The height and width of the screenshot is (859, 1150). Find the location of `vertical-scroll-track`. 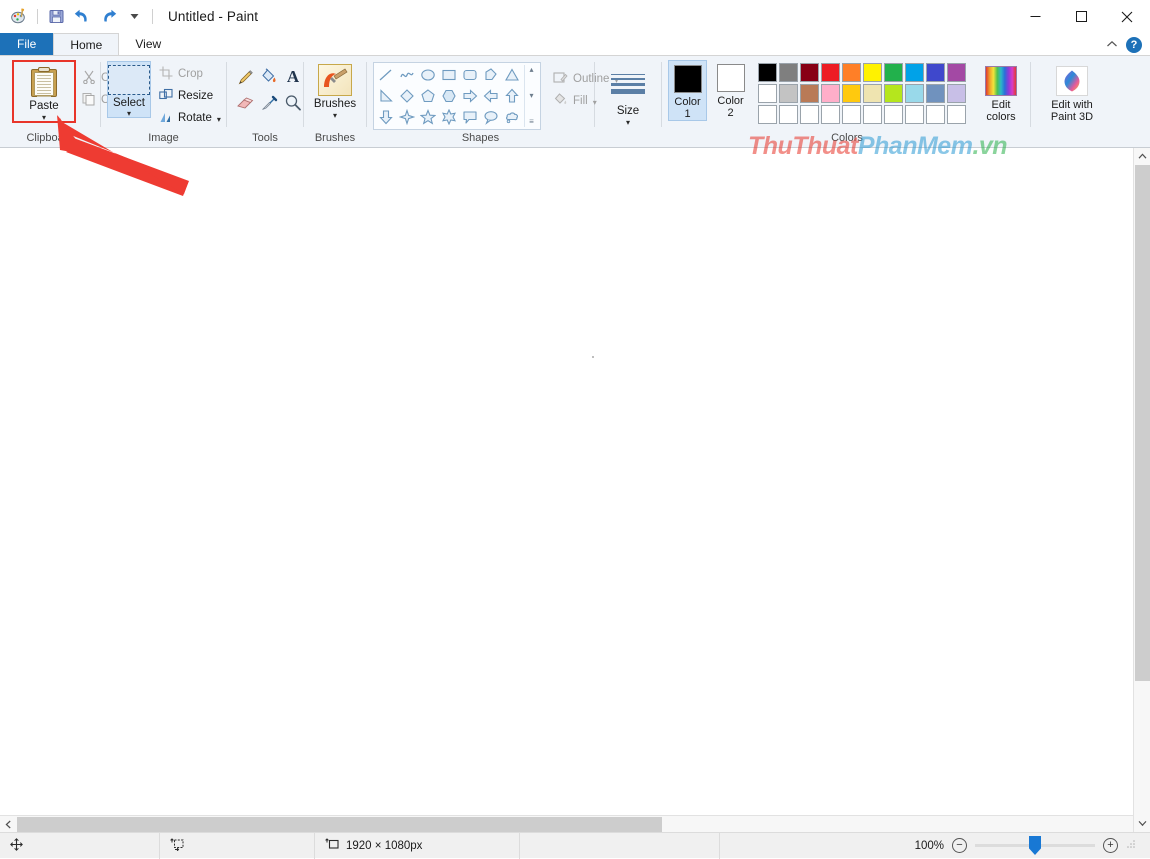

vertical-scroll-track is located at coordinates (1142, 490).